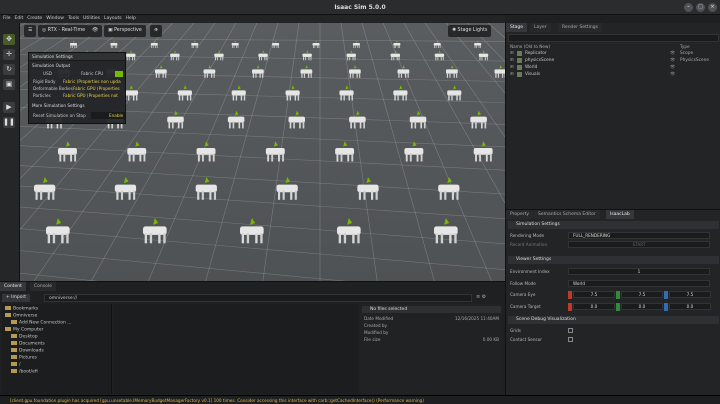  I want to click on col-name: Name (Old to New), so click(530, 46).